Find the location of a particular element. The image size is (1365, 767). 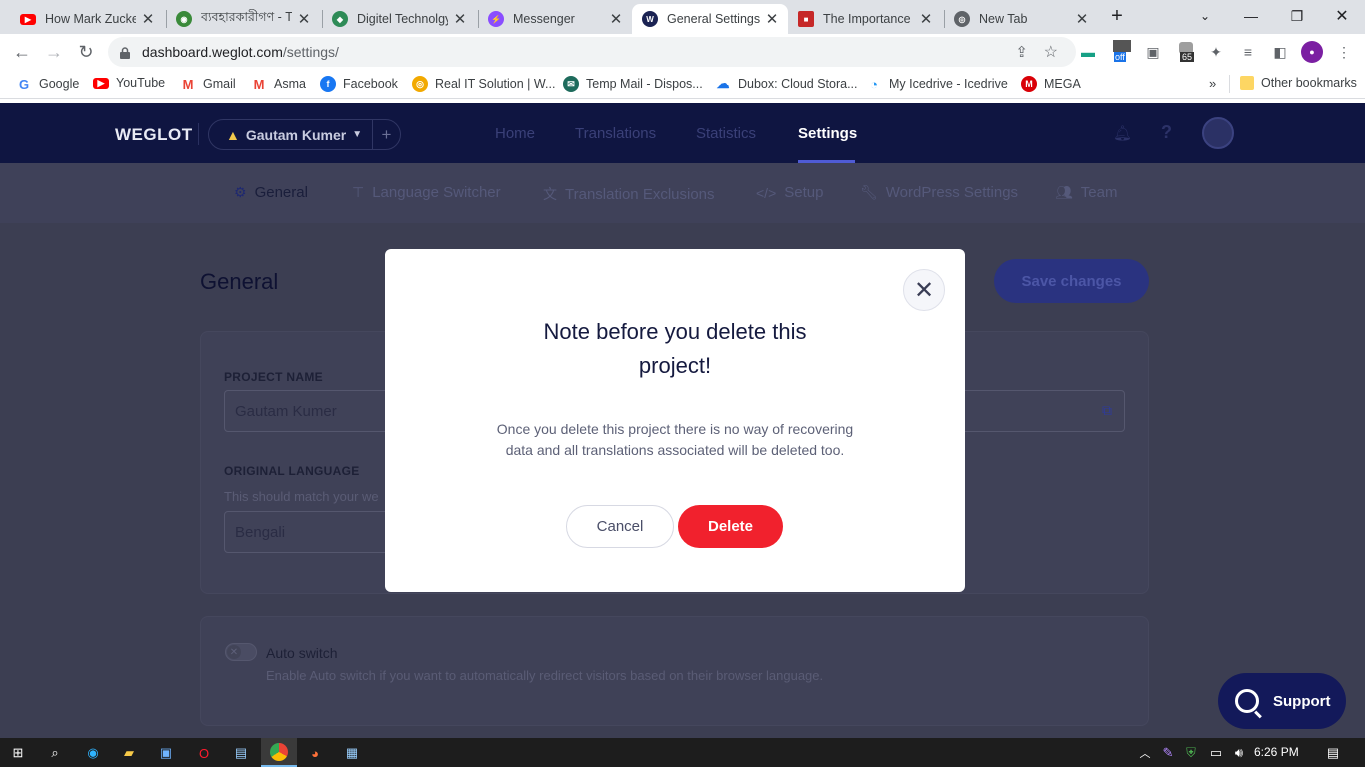

help-icon: ? is located at coordinates (1166, 132).